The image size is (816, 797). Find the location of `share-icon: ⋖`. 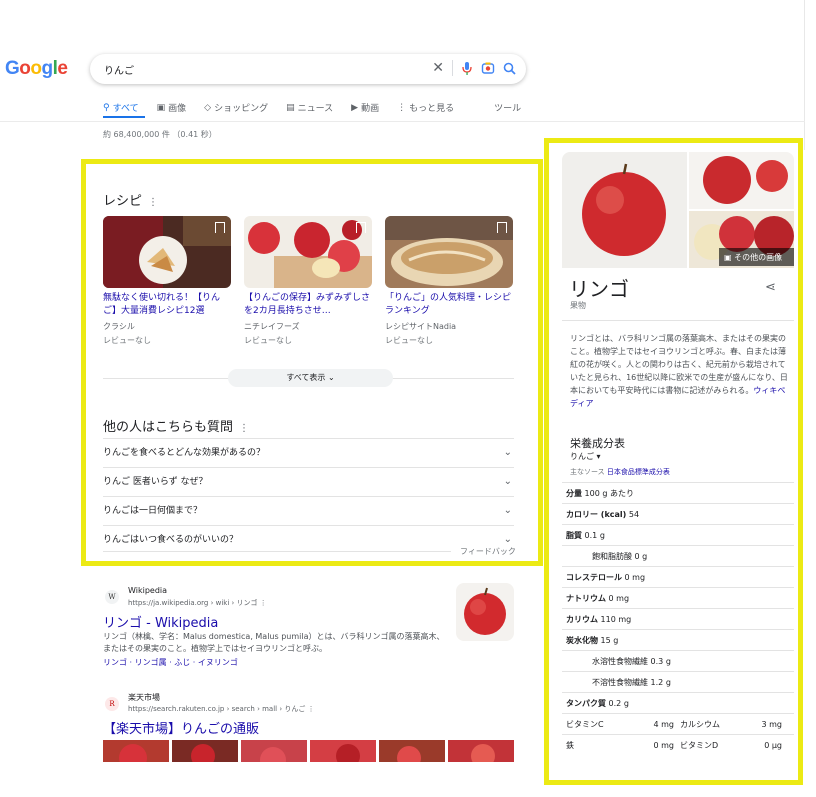

share-icon: ⋖ is located at coordinates (770, 287).